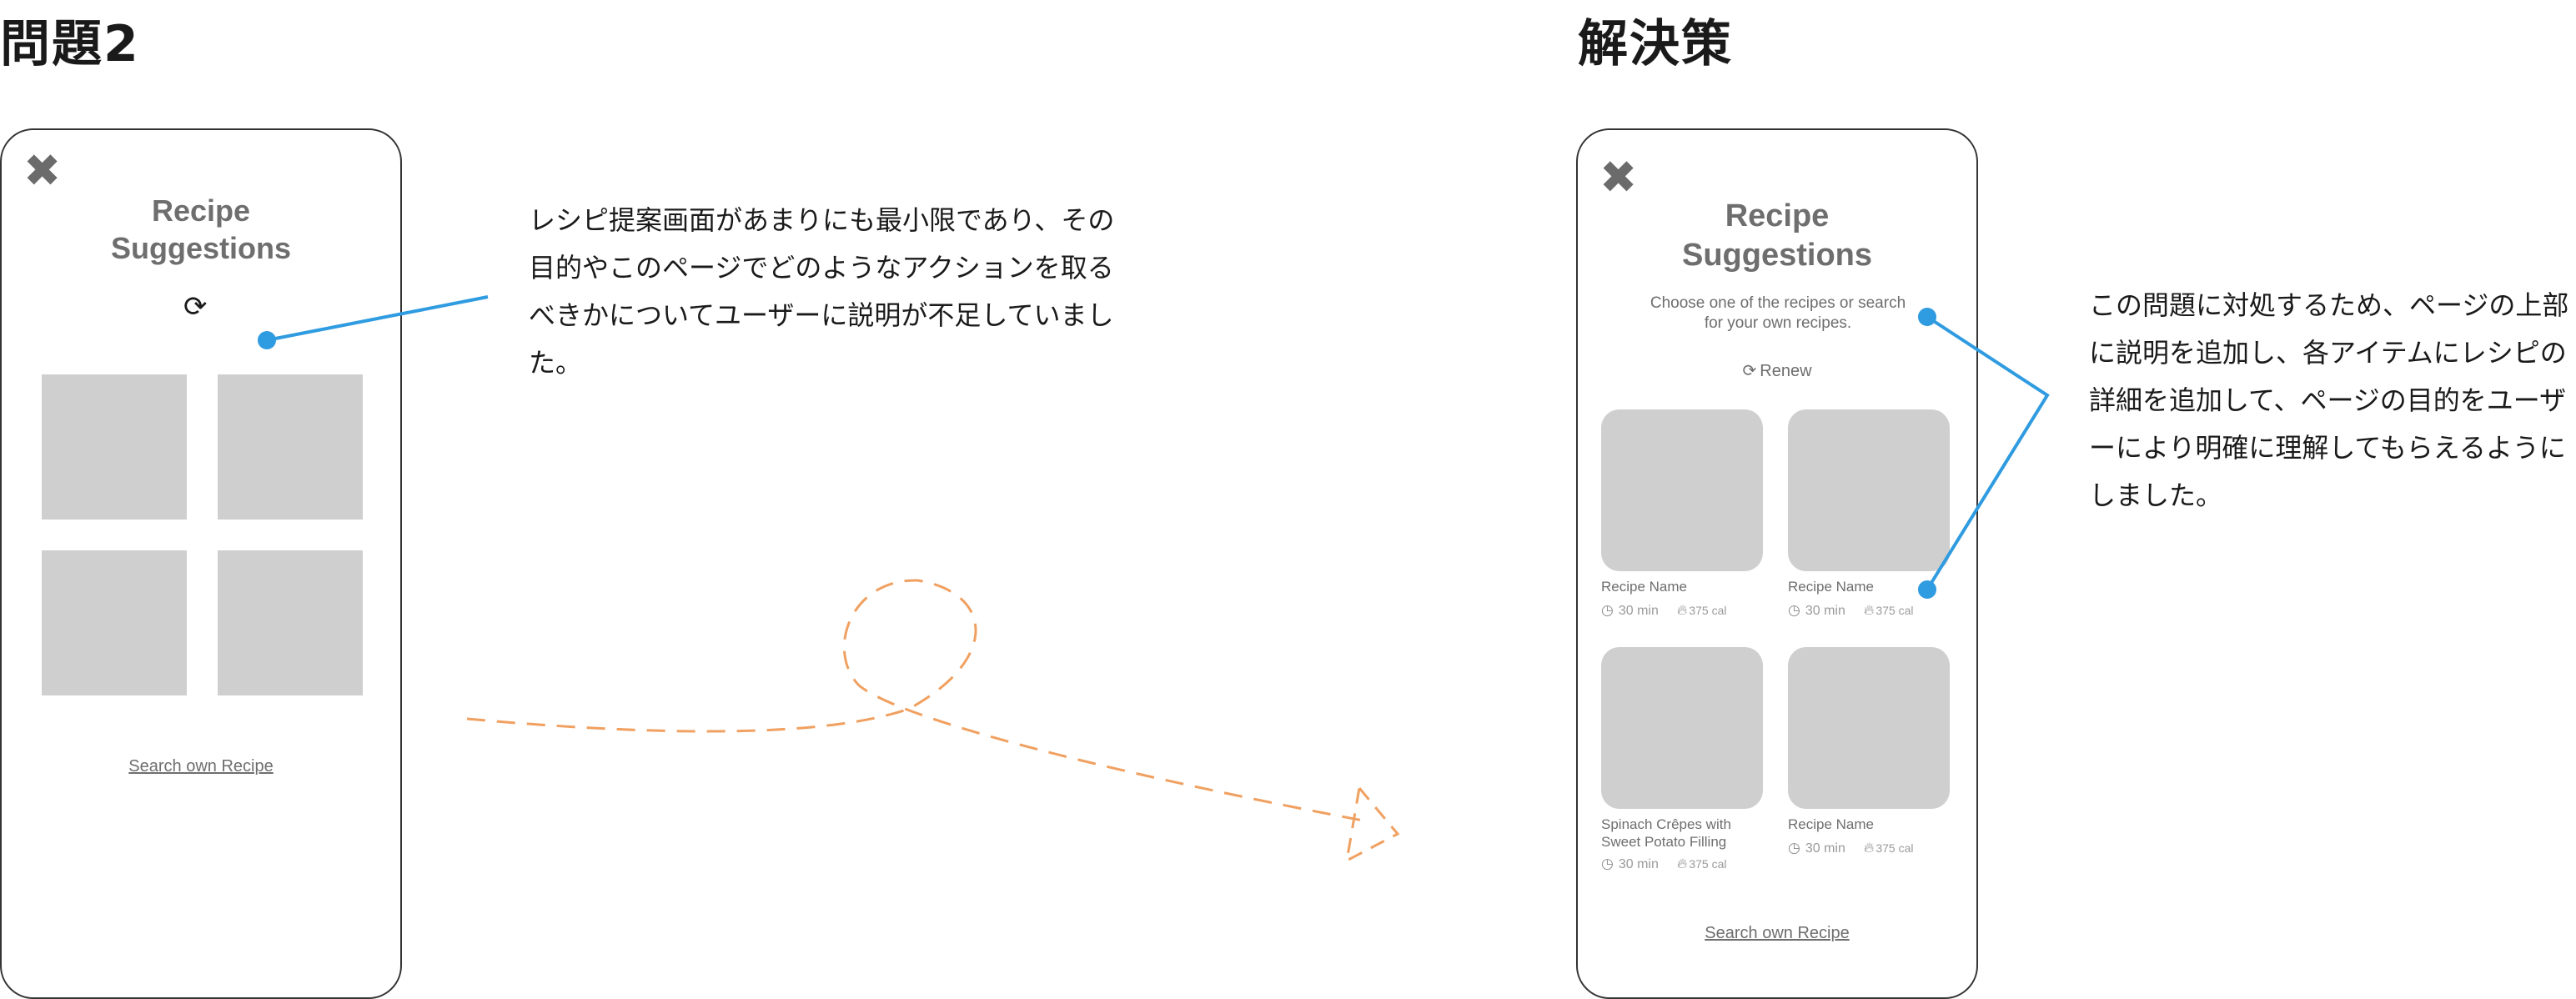 The image size is (2576, 999). What do you see at coordinates (1372, 824) in the screenshot?
I see `arrow-head` at bounding box center [1372, 824].